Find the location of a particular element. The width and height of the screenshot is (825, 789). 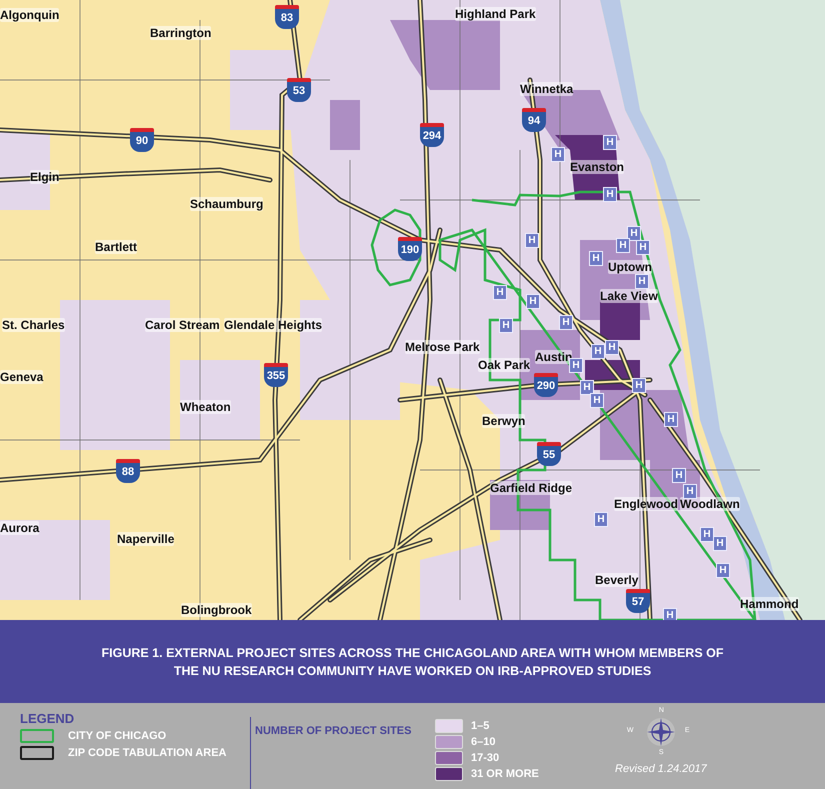

place-label: Elgin is located at coordinates (45, 177).